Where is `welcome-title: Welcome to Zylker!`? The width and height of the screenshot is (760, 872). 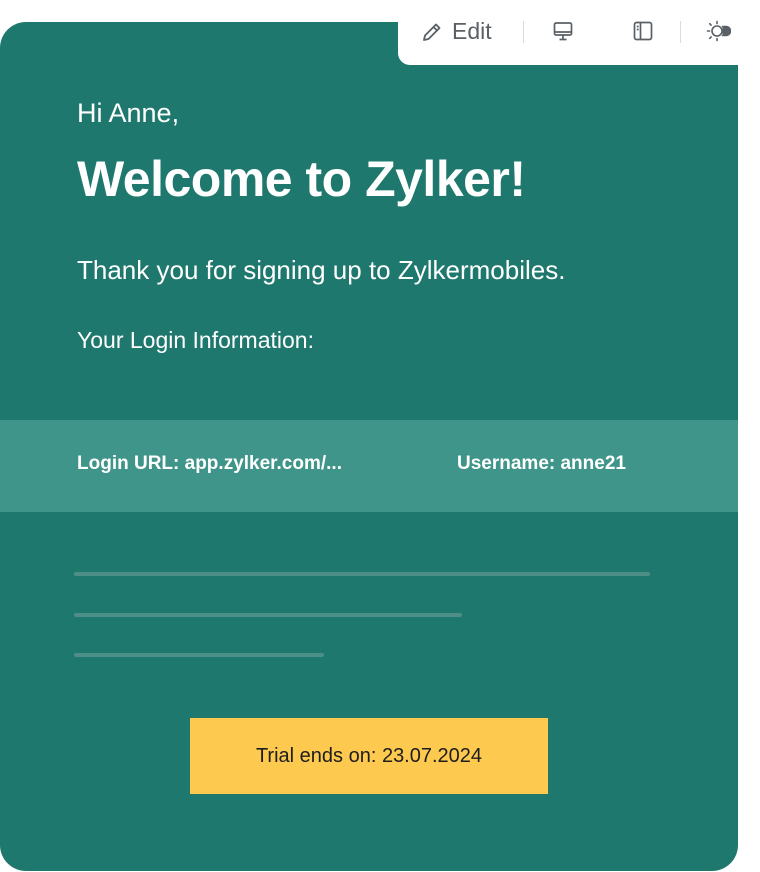 welcome-title: Welcome to Zylker! is located at coordinates (301, 179).